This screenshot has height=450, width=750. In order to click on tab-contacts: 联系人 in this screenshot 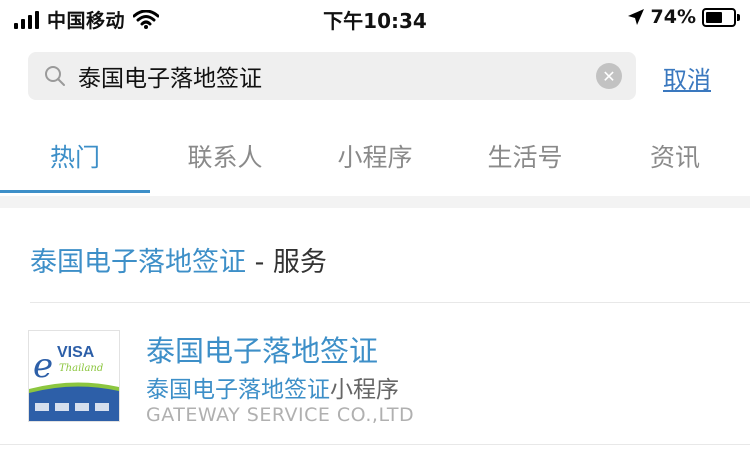, I will do `click(225, 156)`.